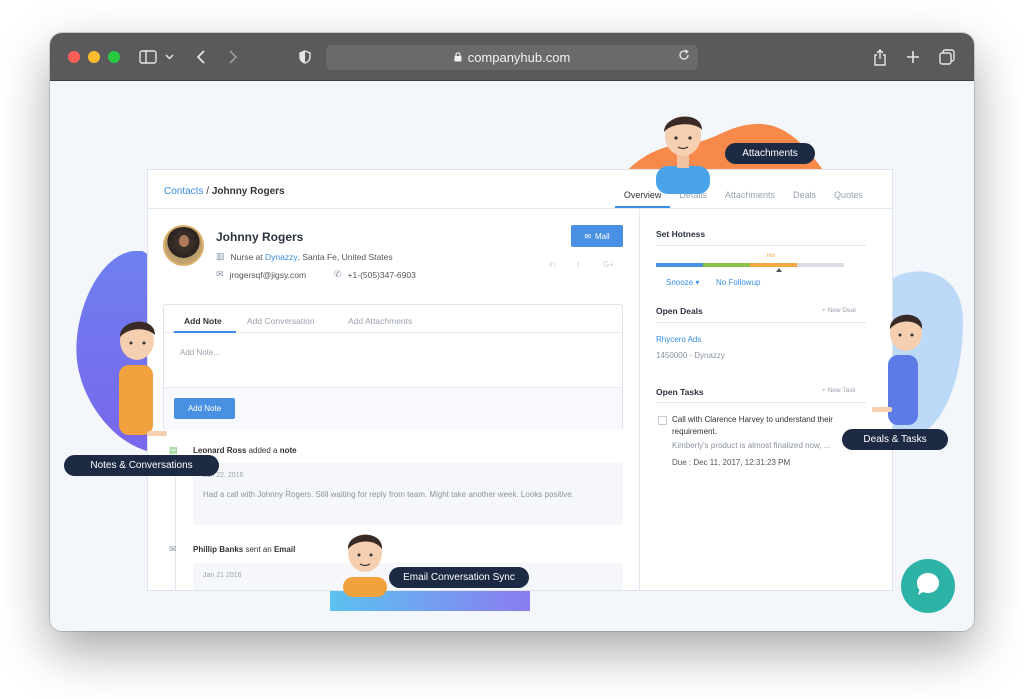 The width and height of the screenshot is (1024, 699). What do you see at coordinates (259, 256) in the screenshot?
I see `job-at: at` at bounding box center [259, 256].